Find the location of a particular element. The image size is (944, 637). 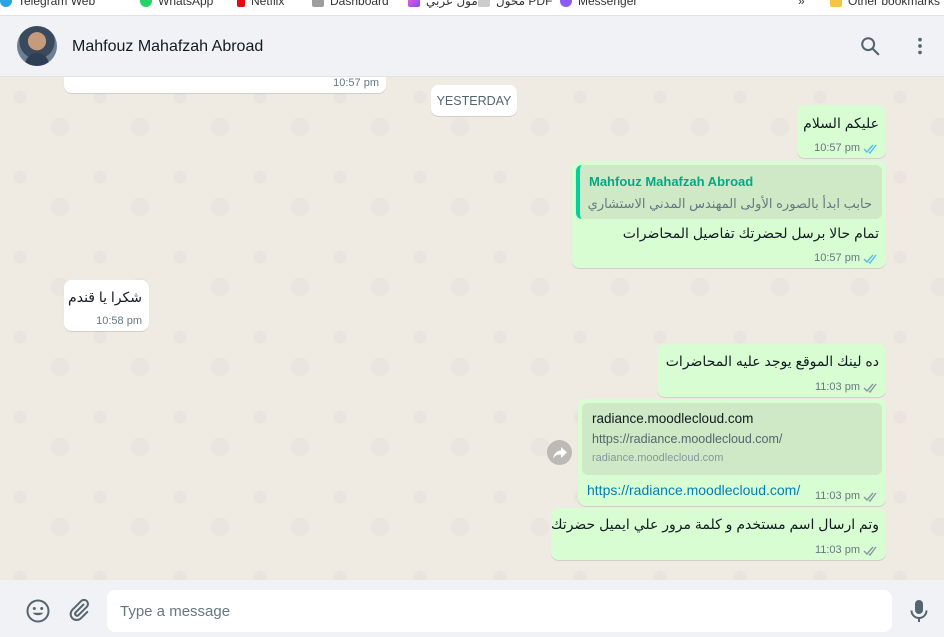

bookmark-telegram: Telegram Web is located at coordinates (47, 4).